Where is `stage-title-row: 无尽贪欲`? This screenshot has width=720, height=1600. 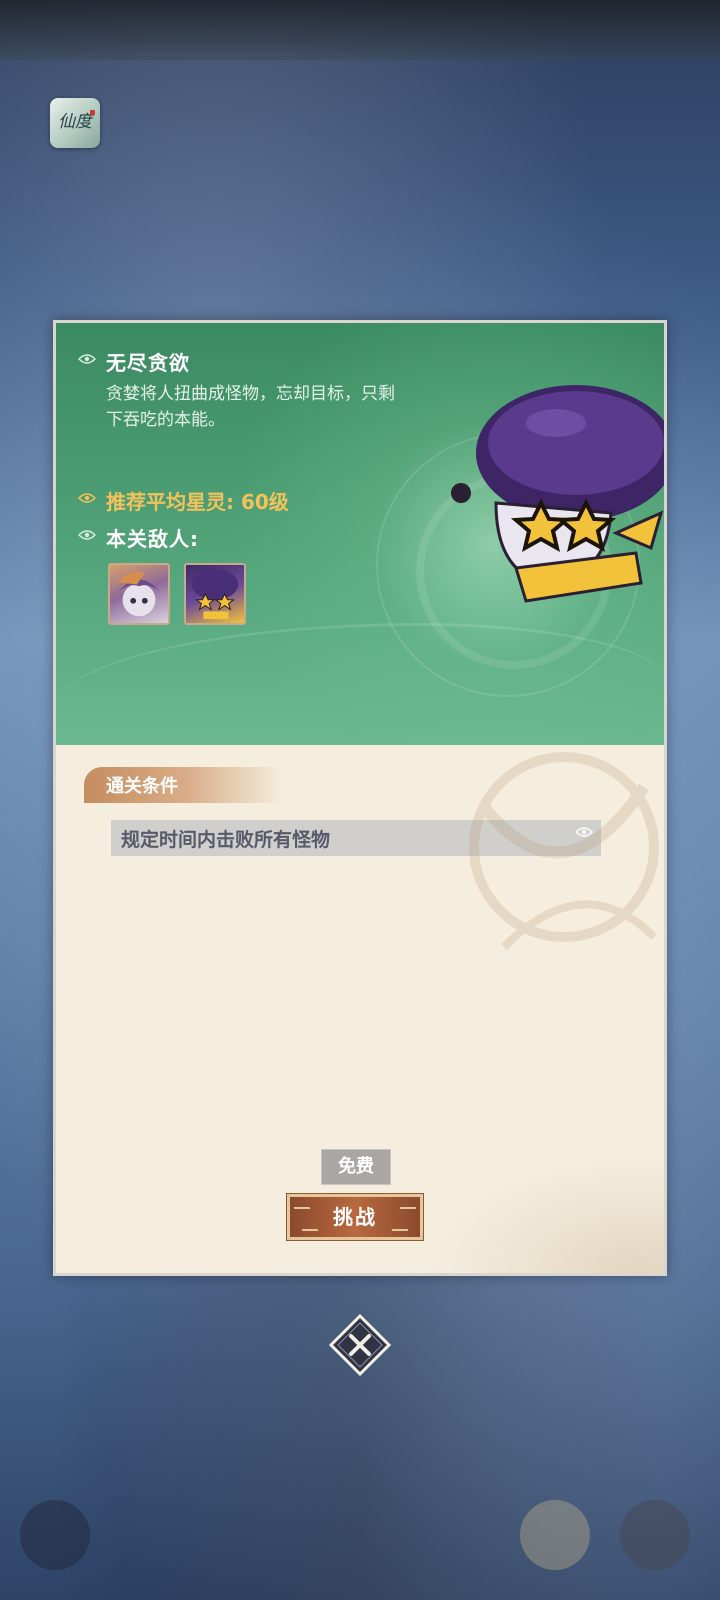 stage-title-row: 无尽贪欲 is located at coordinates (134, 361).